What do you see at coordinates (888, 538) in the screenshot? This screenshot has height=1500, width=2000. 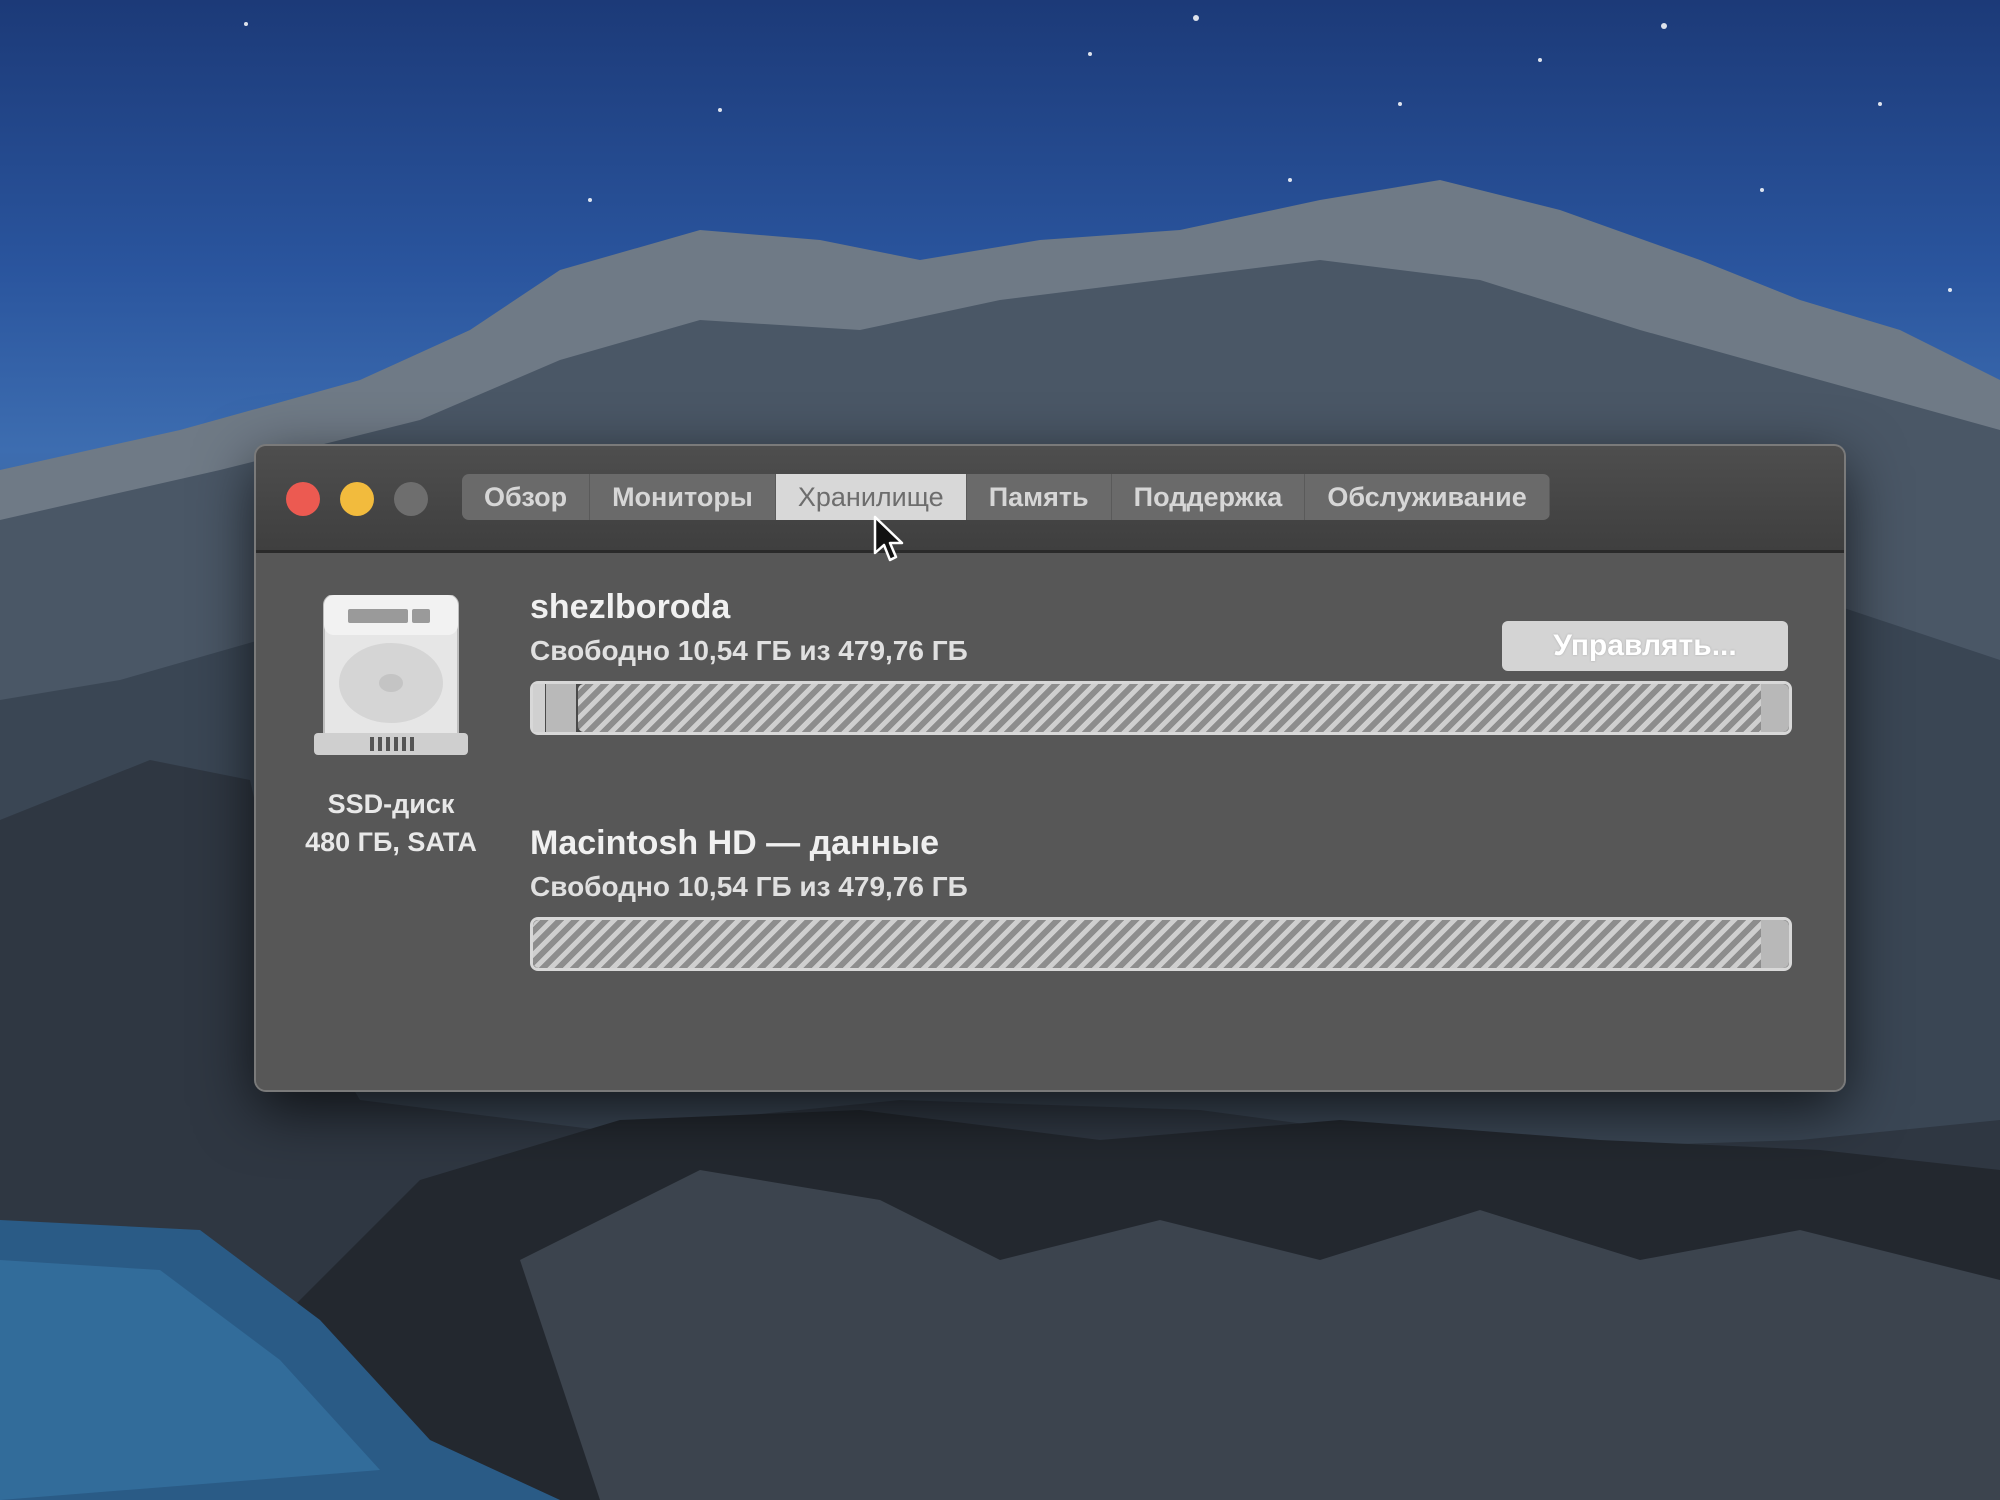 I see `mouse-pointer-icon` at bounding box center [888, 538].